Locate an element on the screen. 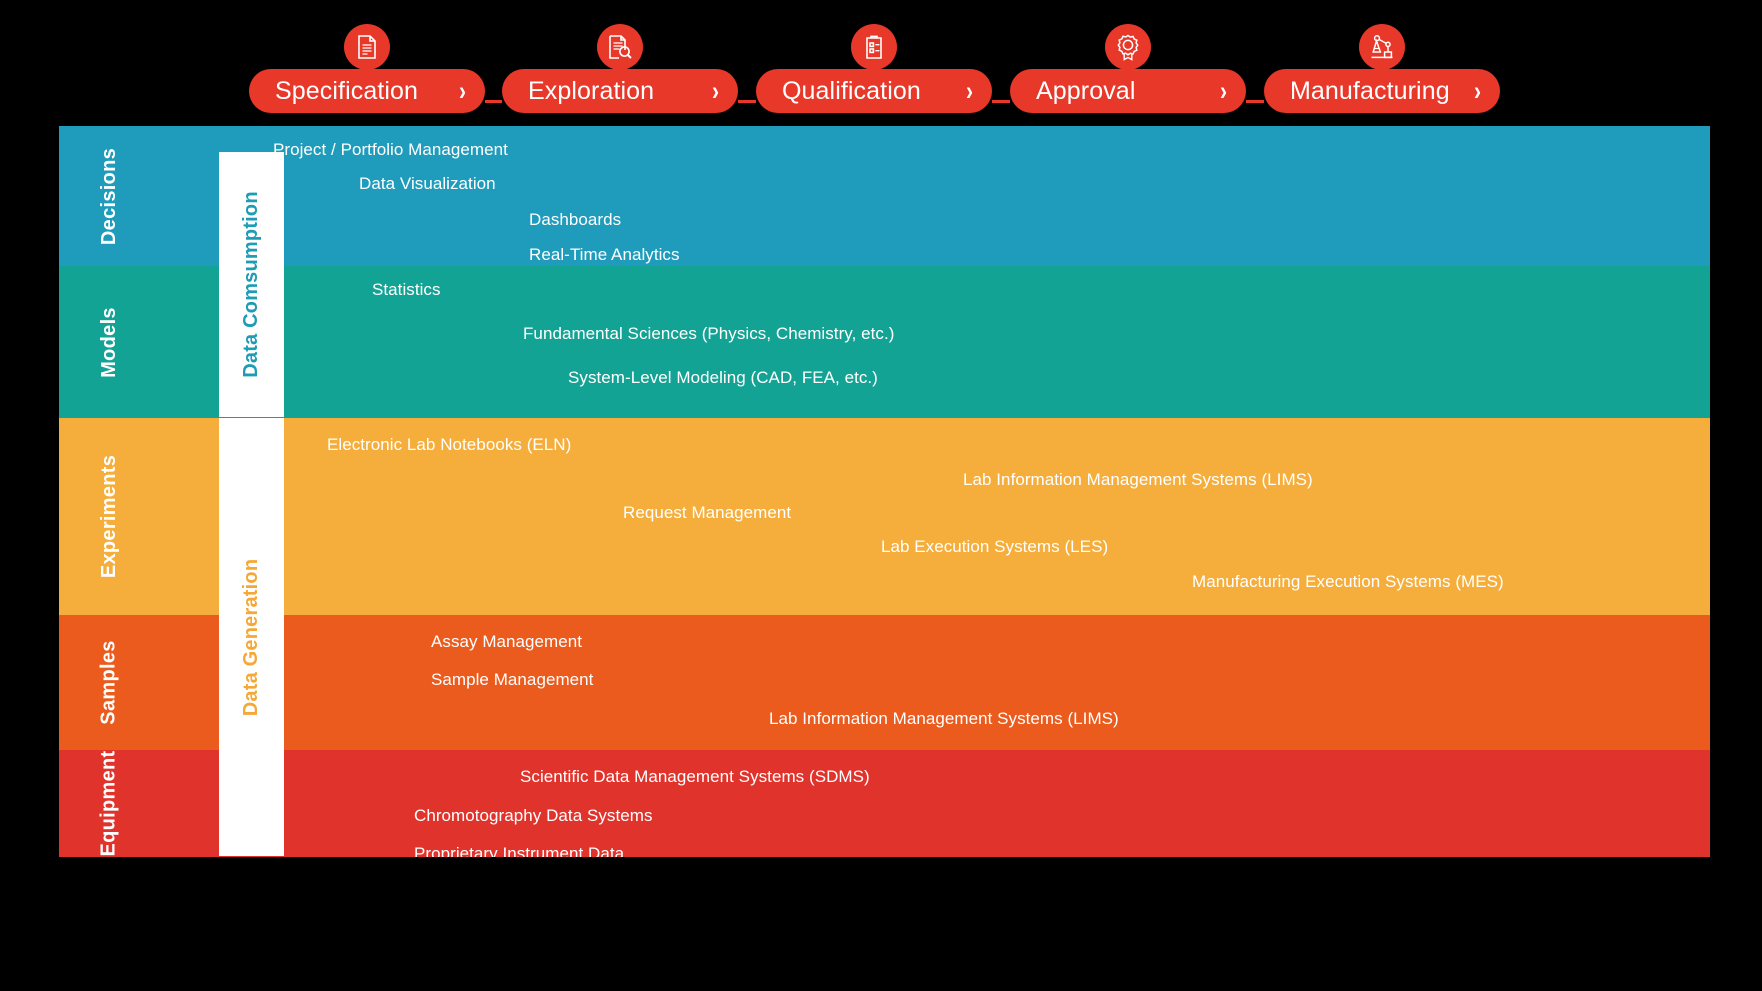 The width and height of the screenshot is (1762, 991). group-tab-data-generation: Data Generation is located at coordinates (251, 637).